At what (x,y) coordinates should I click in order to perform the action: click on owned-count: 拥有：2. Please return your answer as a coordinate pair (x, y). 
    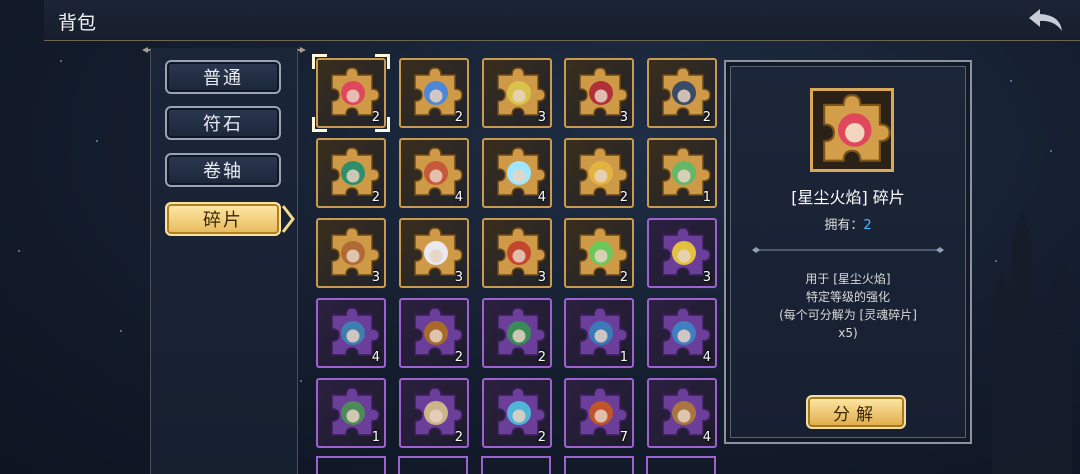
    Looking at the image, I should click on (848, 223).